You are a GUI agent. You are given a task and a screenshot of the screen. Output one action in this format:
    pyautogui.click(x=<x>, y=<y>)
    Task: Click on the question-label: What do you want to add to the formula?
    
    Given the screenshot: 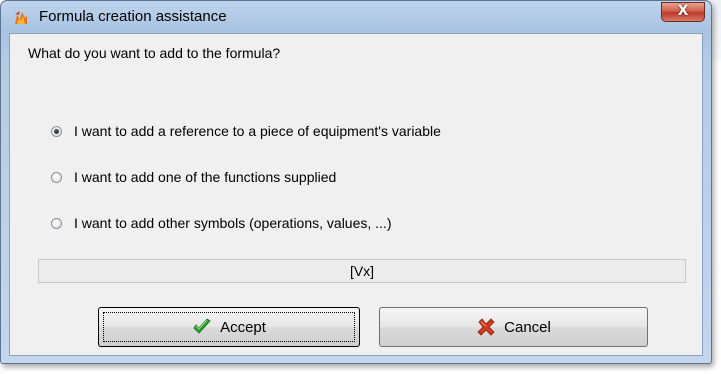 What is the action you would take?
    pyautogui.click(x=154, y=53)
    